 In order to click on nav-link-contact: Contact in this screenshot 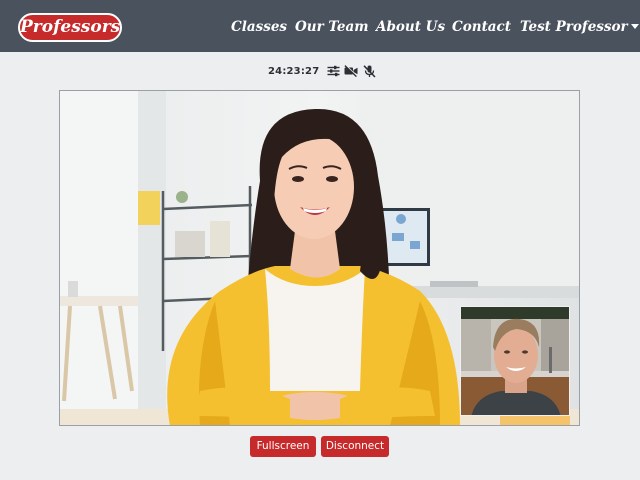, I will do `click(481, 27)`.